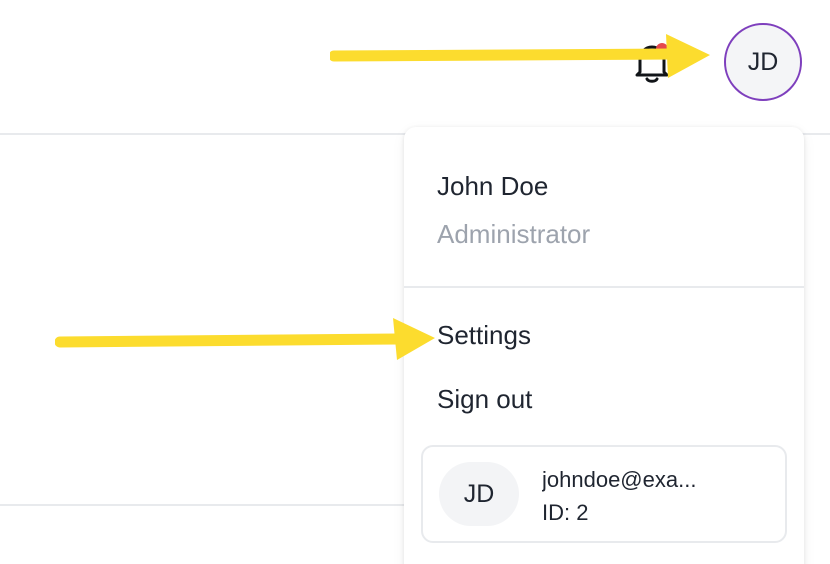  What do you see at coordinates (210, 505) in the screenshot?
I see `content-divider` at bounding box center [210, 505].